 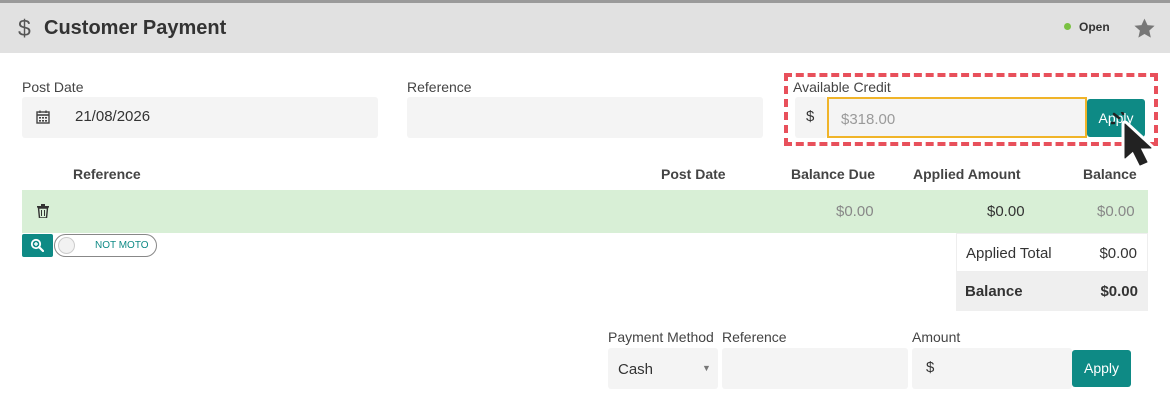 What do you see at coordinates (43, 211) in the screenshot?
I see `trash-icon` at bounding box center [43, 211].